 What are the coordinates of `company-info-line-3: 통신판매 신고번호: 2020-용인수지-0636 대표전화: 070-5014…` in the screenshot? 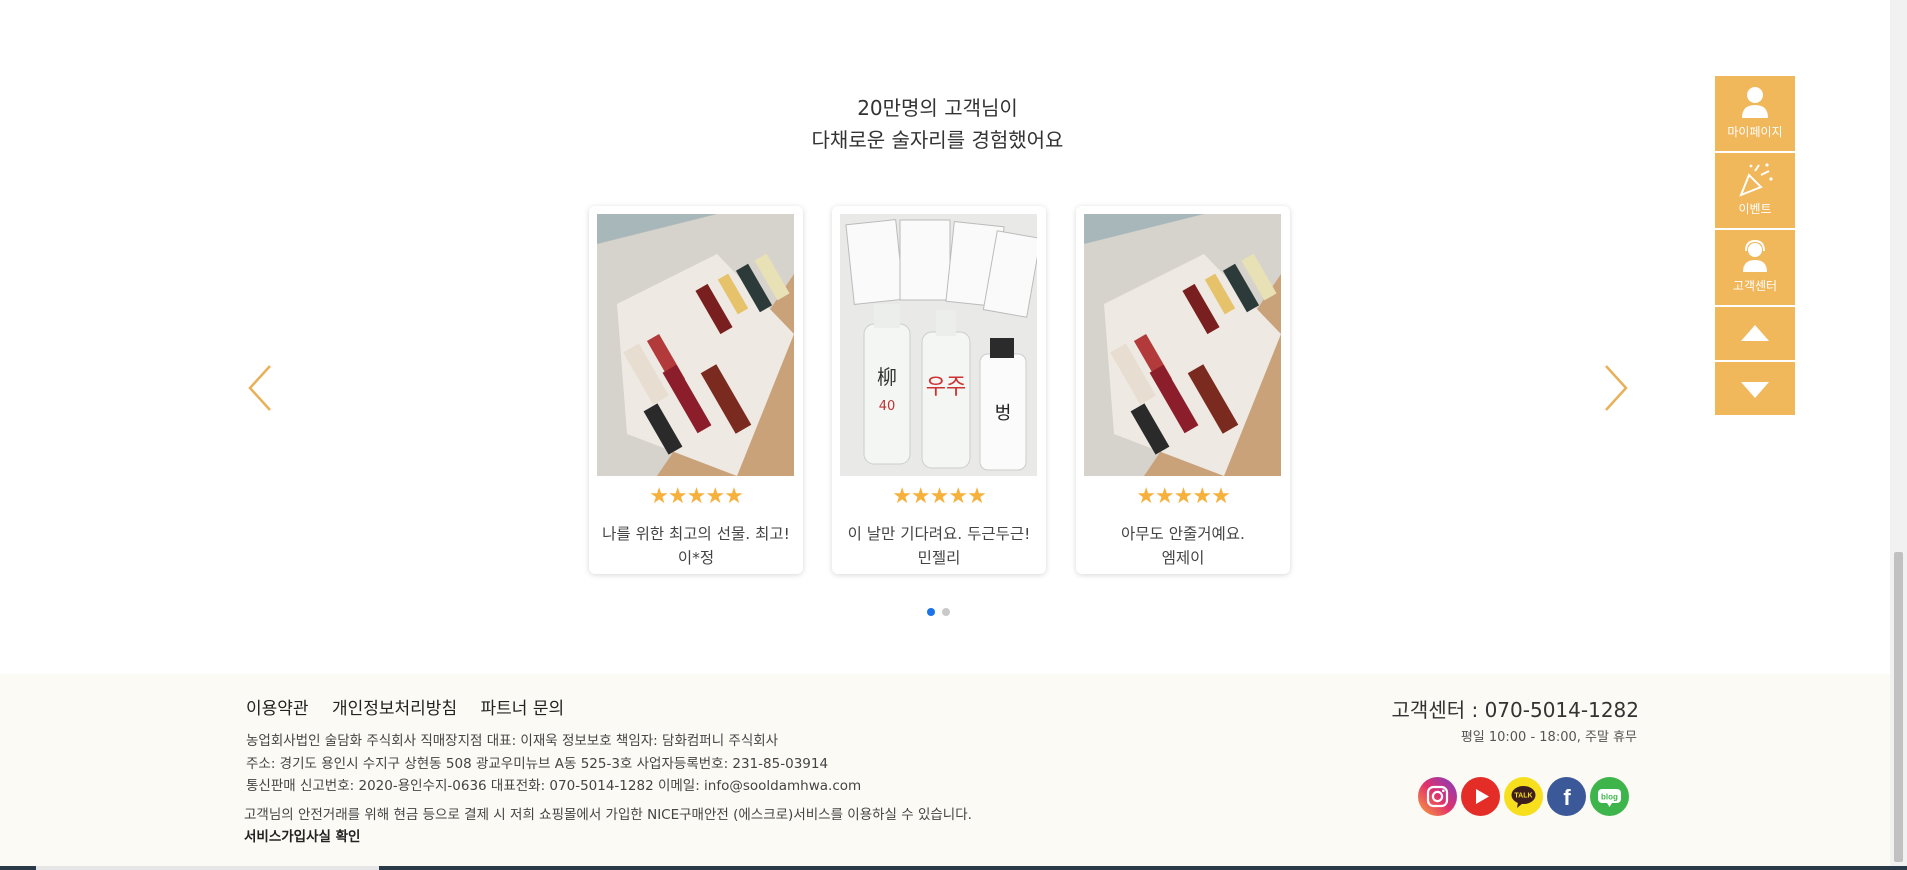 It's located at (554, 786).